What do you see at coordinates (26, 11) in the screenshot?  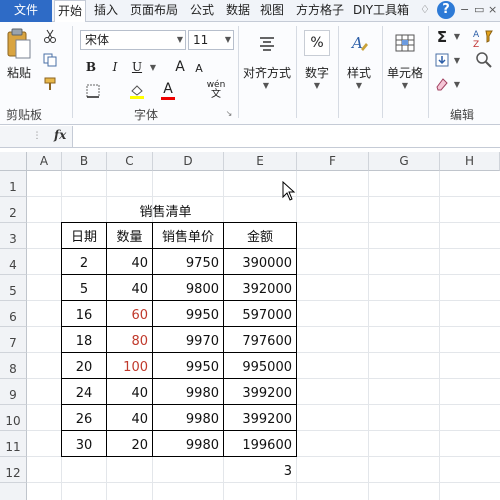 I see `file-tab: 文件` at bounding box center [26, 11].